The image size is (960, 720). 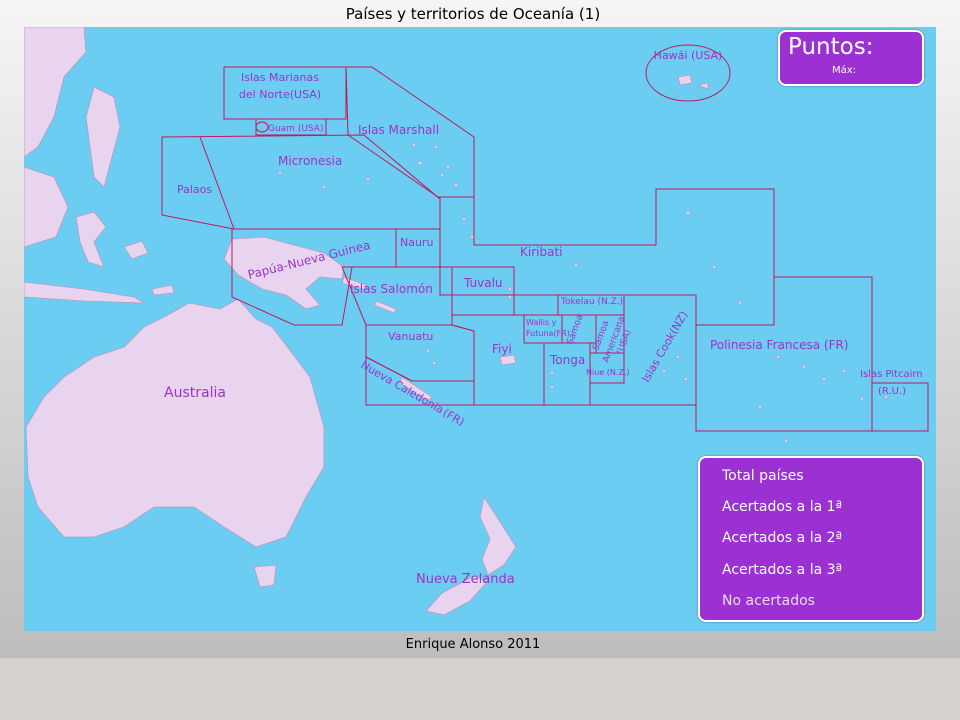 What do you see at coordinates (55, 92) in the screenshot?
I see `asia-land` at bounding box center [55, 92].